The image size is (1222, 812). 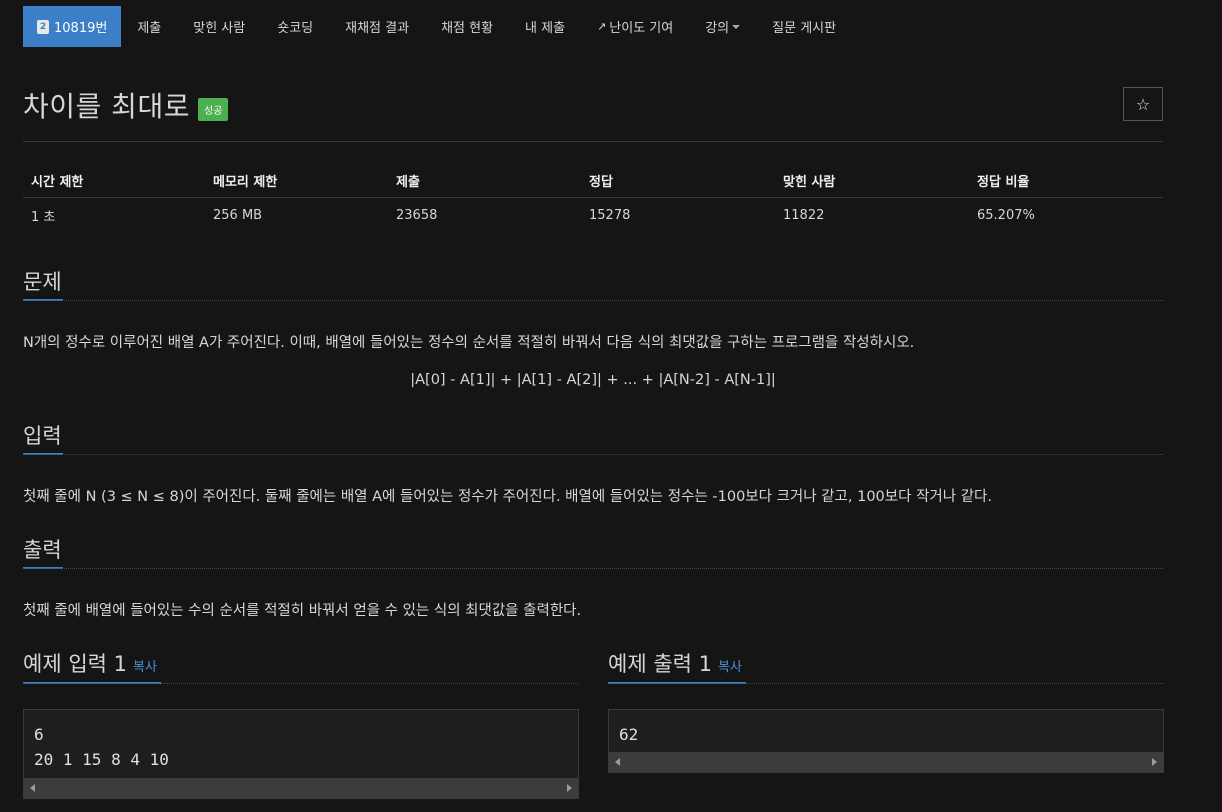 I want to click on nav-solved-users: 맞힌 사람, so click(x=219, y=26).